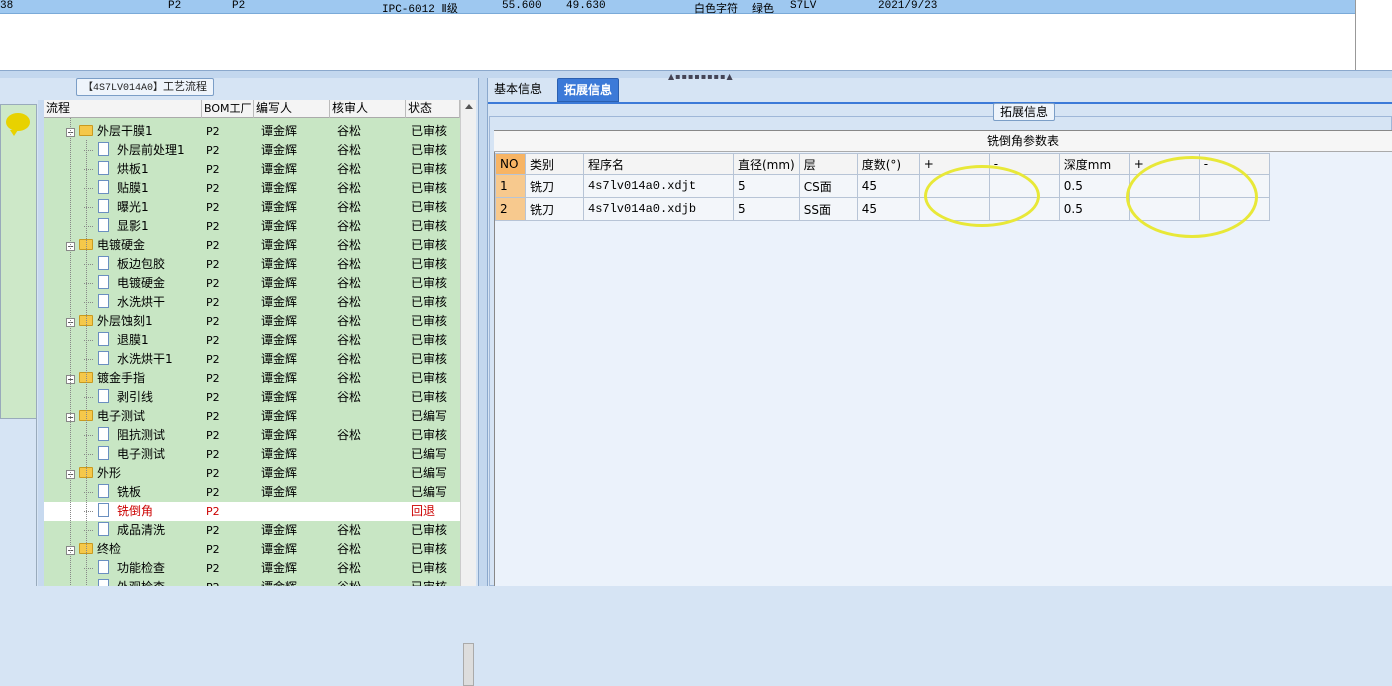 This screenshot has width=1392, height=686. Describe the element at coordinates (228, 109) in the screenshot. I see `col-header-bom: BOM工厂` at that location.